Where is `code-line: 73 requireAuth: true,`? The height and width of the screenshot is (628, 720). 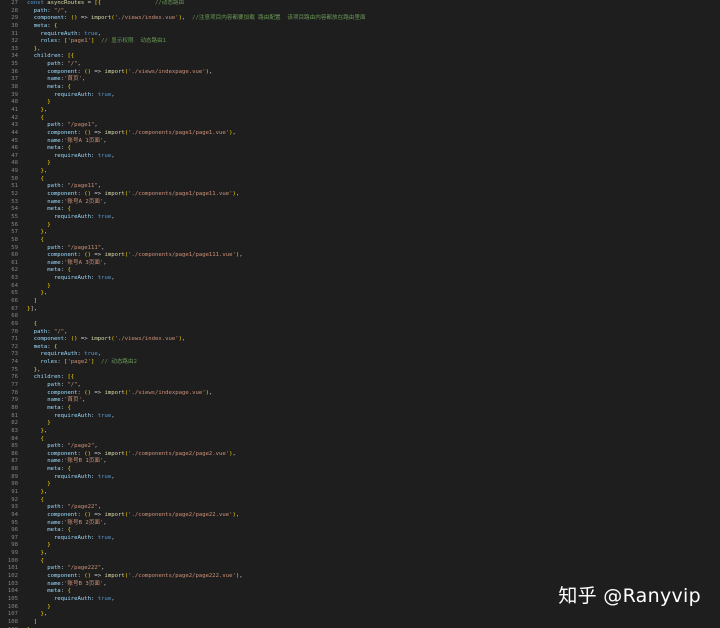 code-line: 73 requireAuth: true, is located at coordinates (360, 355).